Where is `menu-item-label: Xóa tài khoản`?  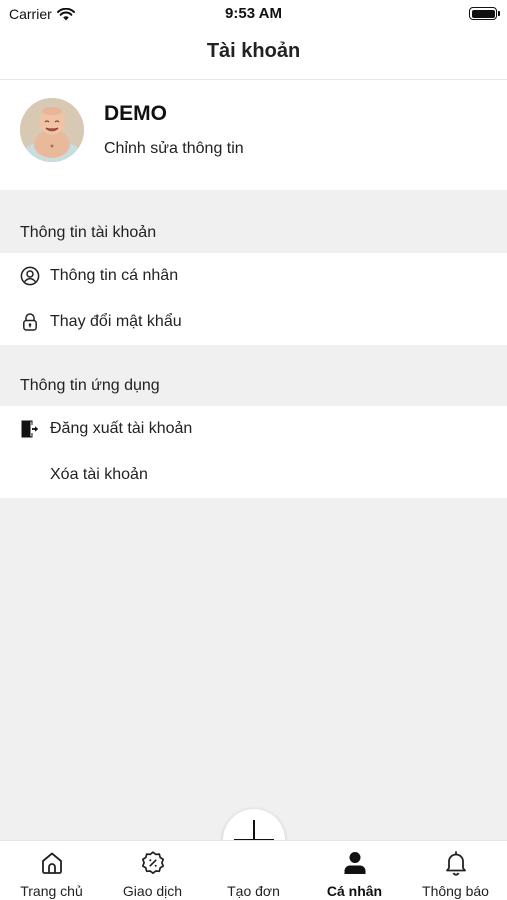 menu-item-label: Xóa tài khoản is located at coordinates (99, 474).